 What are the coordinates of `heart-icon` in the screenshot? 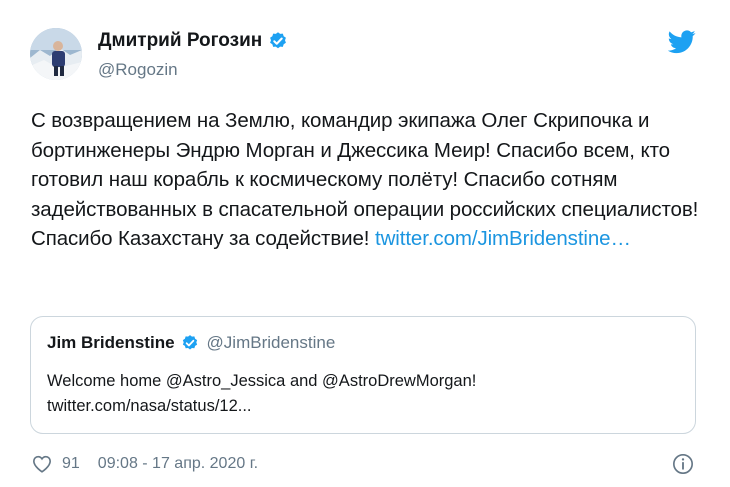 It's located at (42, 464).